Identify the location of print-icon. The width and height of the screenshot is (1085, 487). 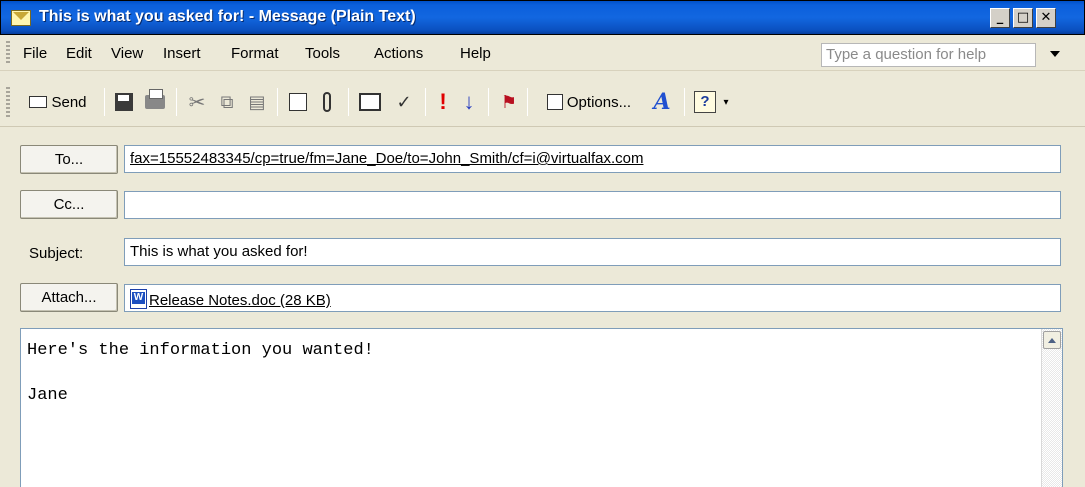
(155, 99).